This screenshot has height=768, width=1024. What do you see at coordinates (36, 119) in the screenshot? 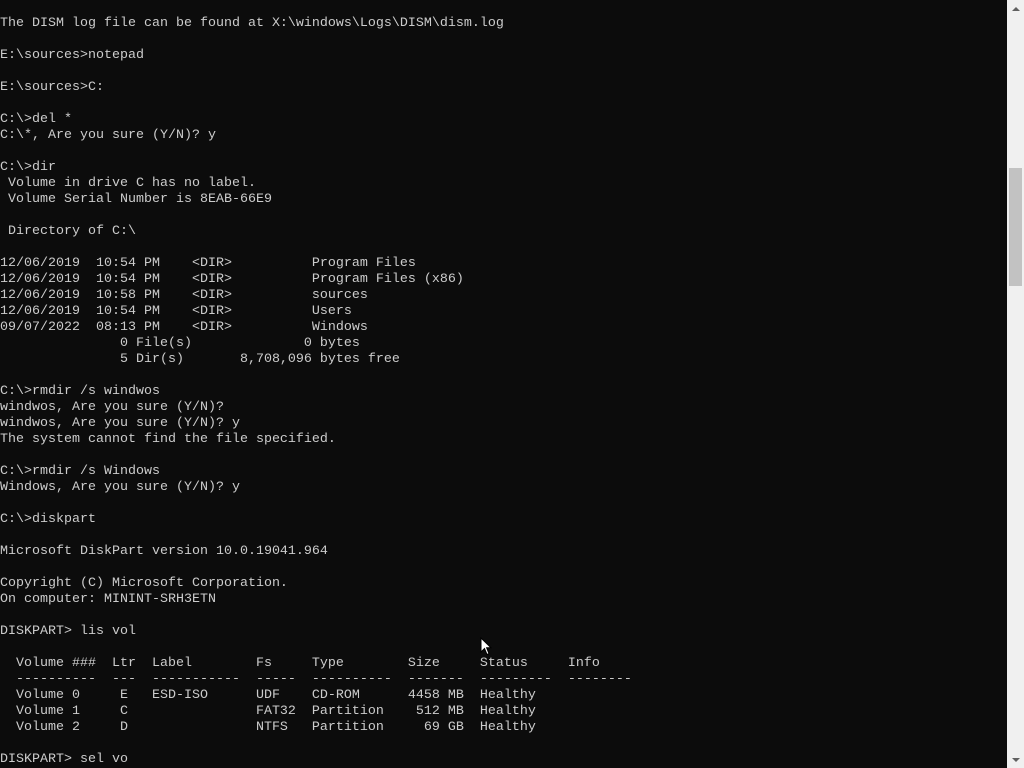
I see `console-line: C:\>del *` at bounding box center [36, 119].